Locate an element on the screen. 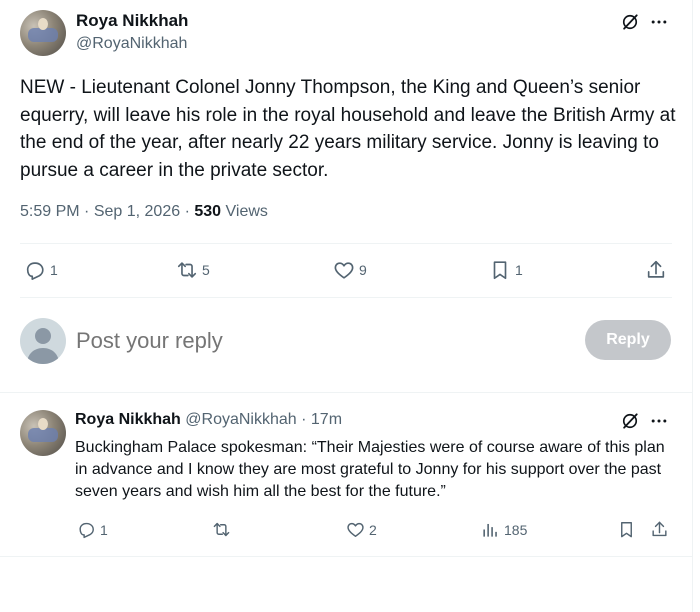 This screenshot has height=612, width=700. repost-action: 5 is located at coordinates (193, 270).